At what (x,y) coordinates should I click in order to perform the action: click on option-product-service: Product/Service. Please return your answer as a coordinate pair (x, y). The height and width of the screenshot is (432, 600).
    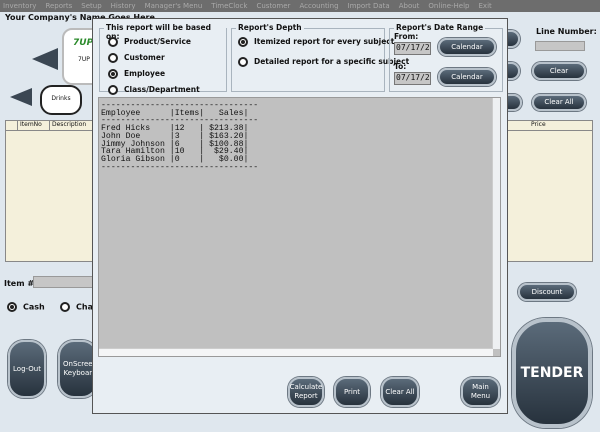
    Looking at the image, I should click on (149, 42).